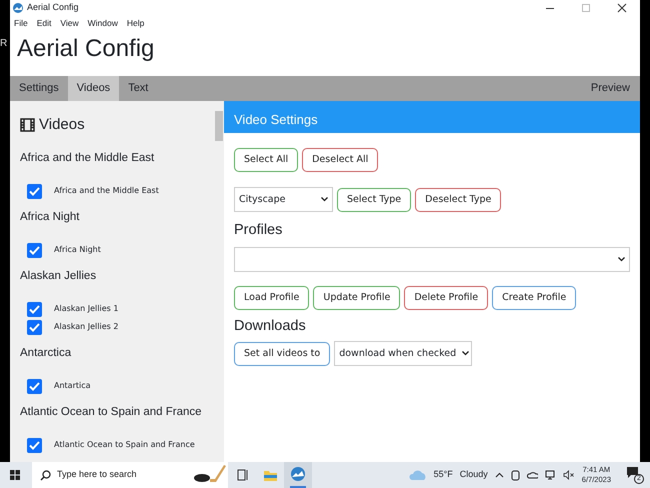 The height and width of the screenshot is (488, 650). What do you see at coordinates (44, 23) in the screenshot?
I see `menu-item: Edit` at bounding box center [44, 23].